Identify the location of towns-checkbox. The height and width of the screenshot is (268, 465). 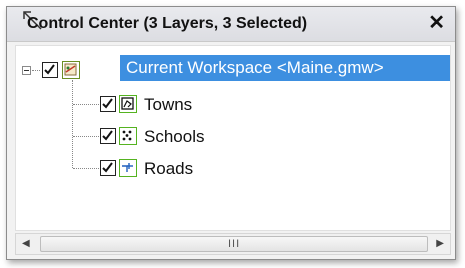
(108, 104).